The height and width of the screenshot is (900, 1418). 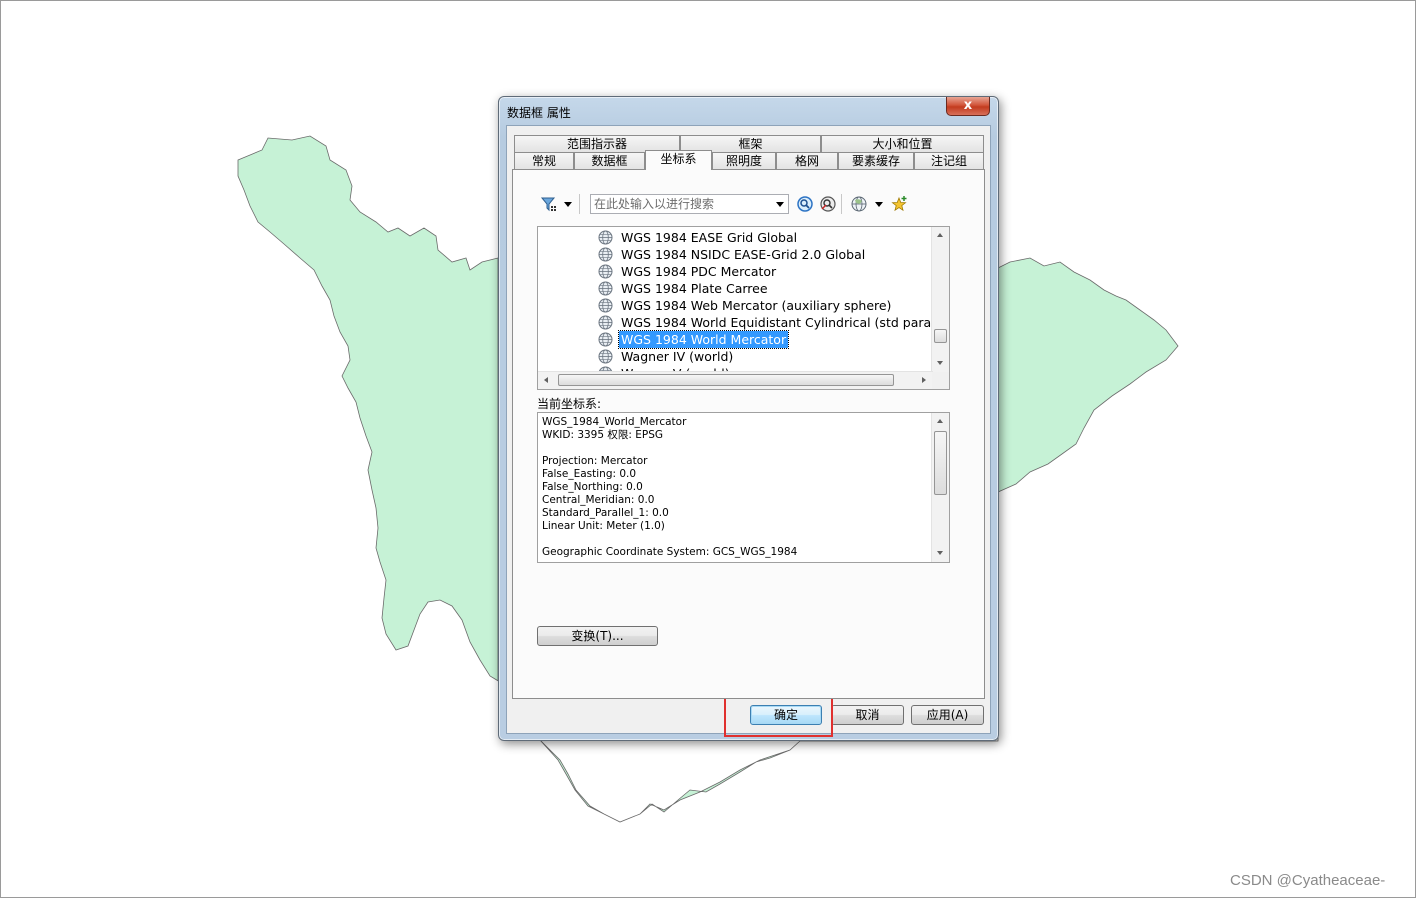 What do you see at coordinates (539, 113) in the screenshot?
I see `dialog-title: 数据框 属性` at bounding box center [539, 113].